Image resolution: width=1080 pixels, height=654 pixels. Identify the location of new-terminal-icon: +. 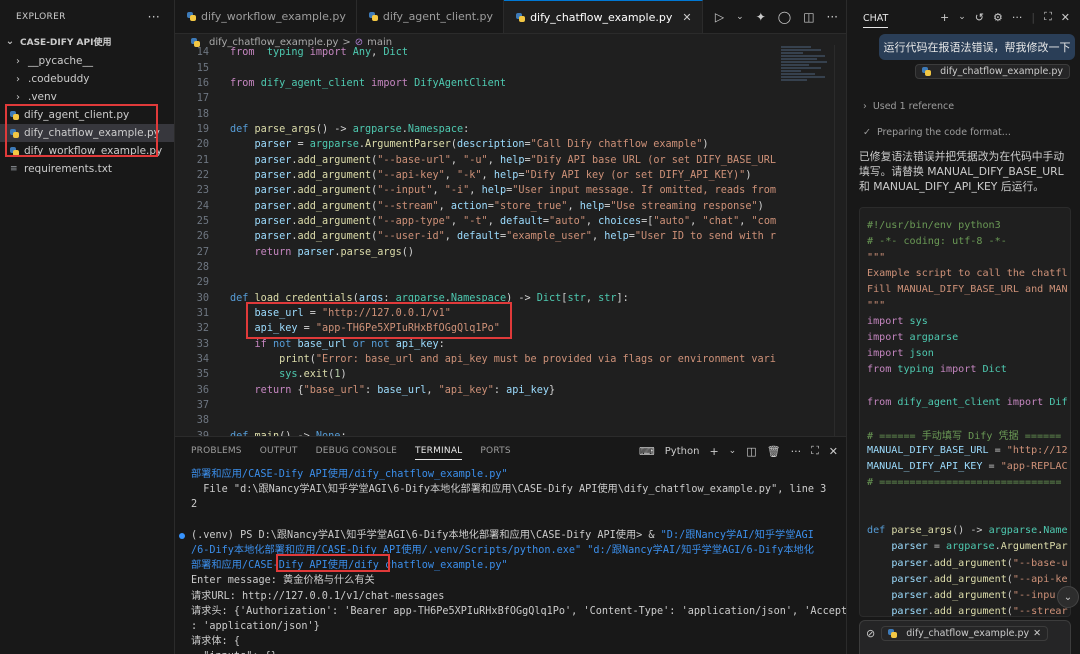
(713, 451).